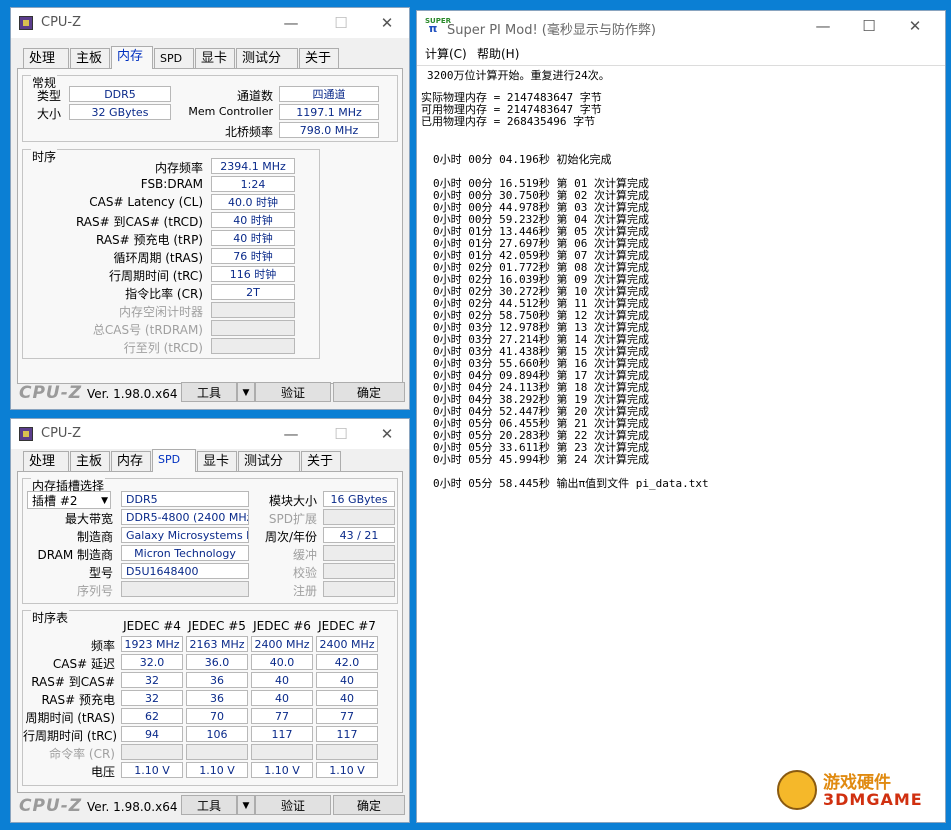 The width and height of the screenshot is (951, 830). I want to click on watermark-text-bottom: 3DMGAME, so click(873, 799).